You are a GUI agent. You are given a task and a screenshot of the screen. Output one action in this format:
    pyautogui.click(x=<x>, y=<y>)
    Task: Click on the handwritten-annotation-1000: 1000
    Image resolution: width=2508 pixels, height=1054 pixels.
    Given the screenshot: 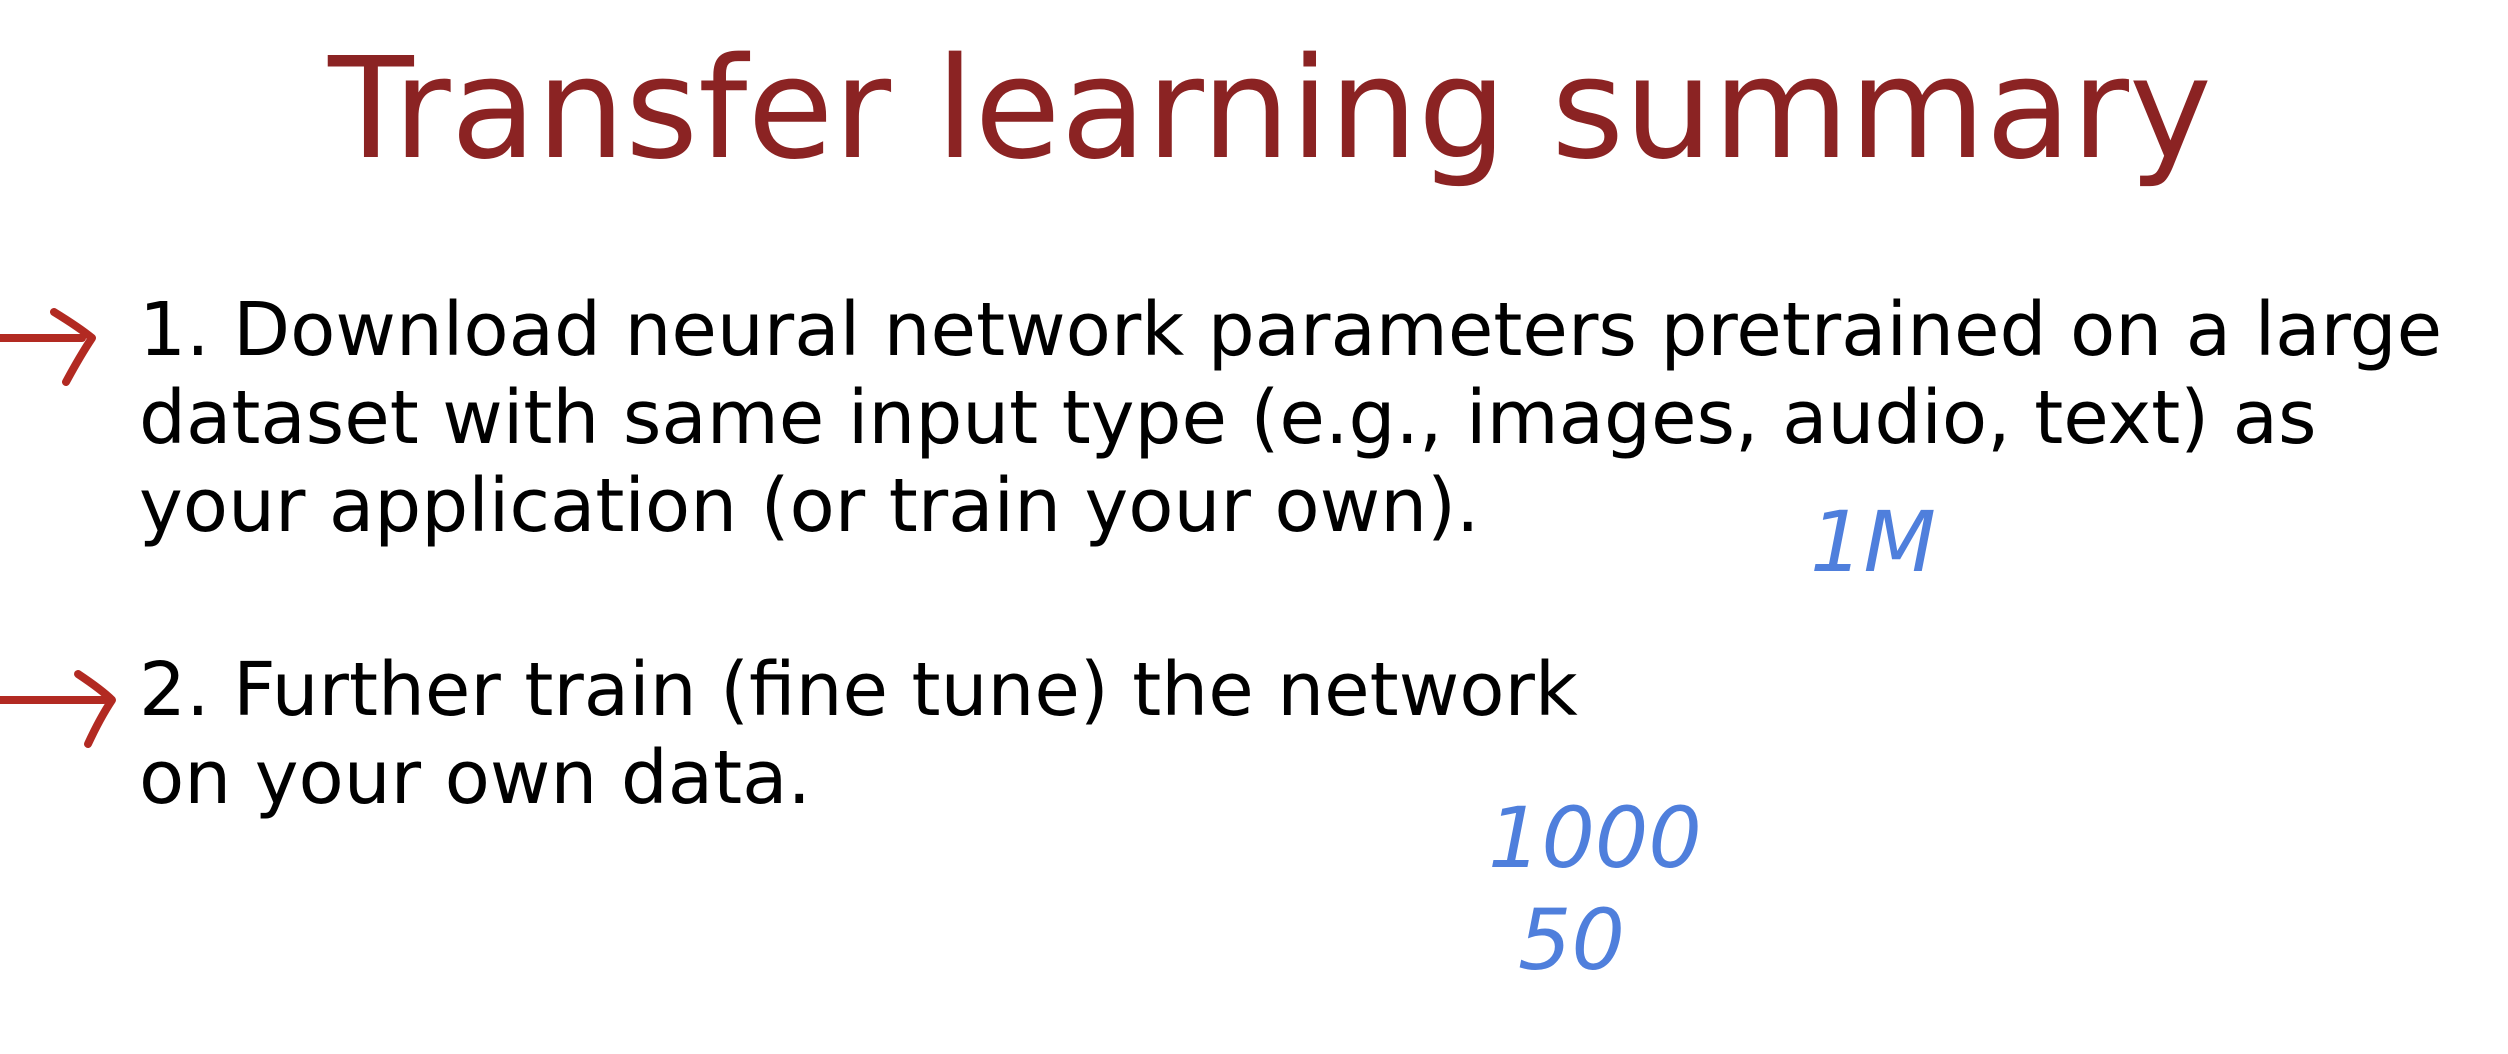 What is the action you would take?
    pyautogui.click(x=1595, y=838)
    